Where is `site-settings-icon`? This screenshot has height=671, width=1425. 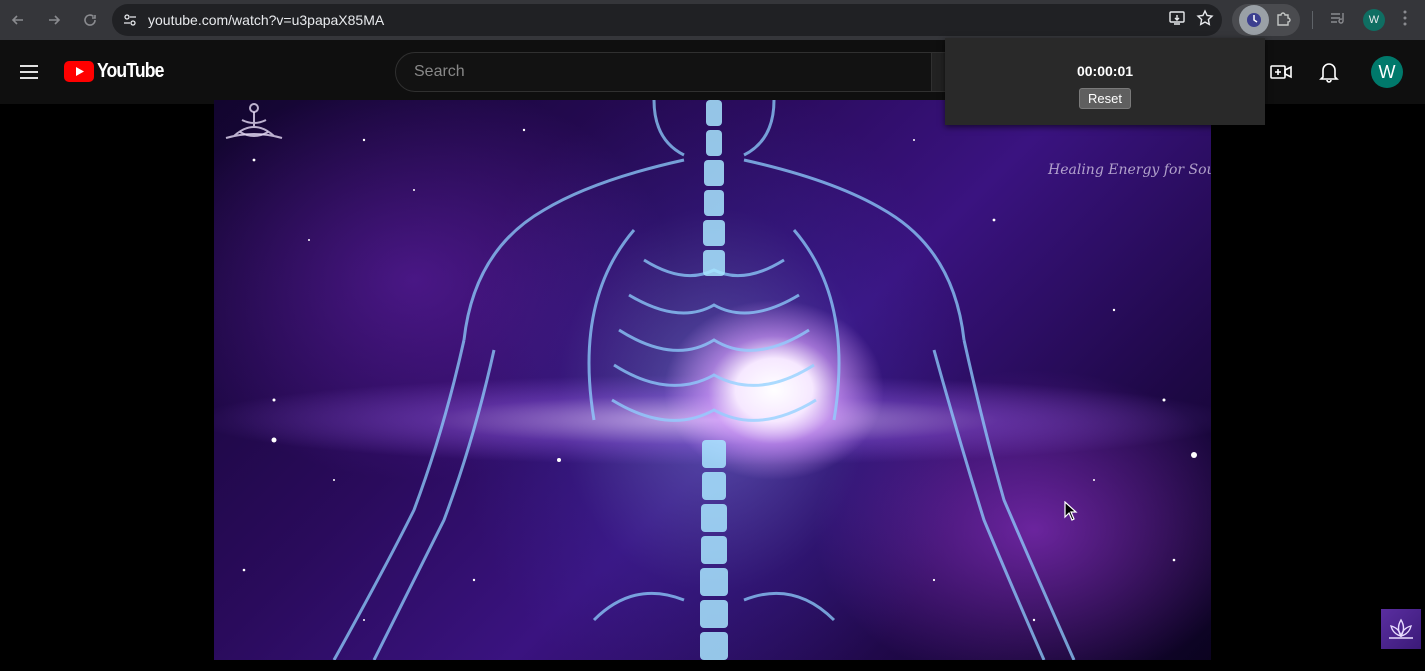 site-settings-icon is located at coordinates (130, 20).